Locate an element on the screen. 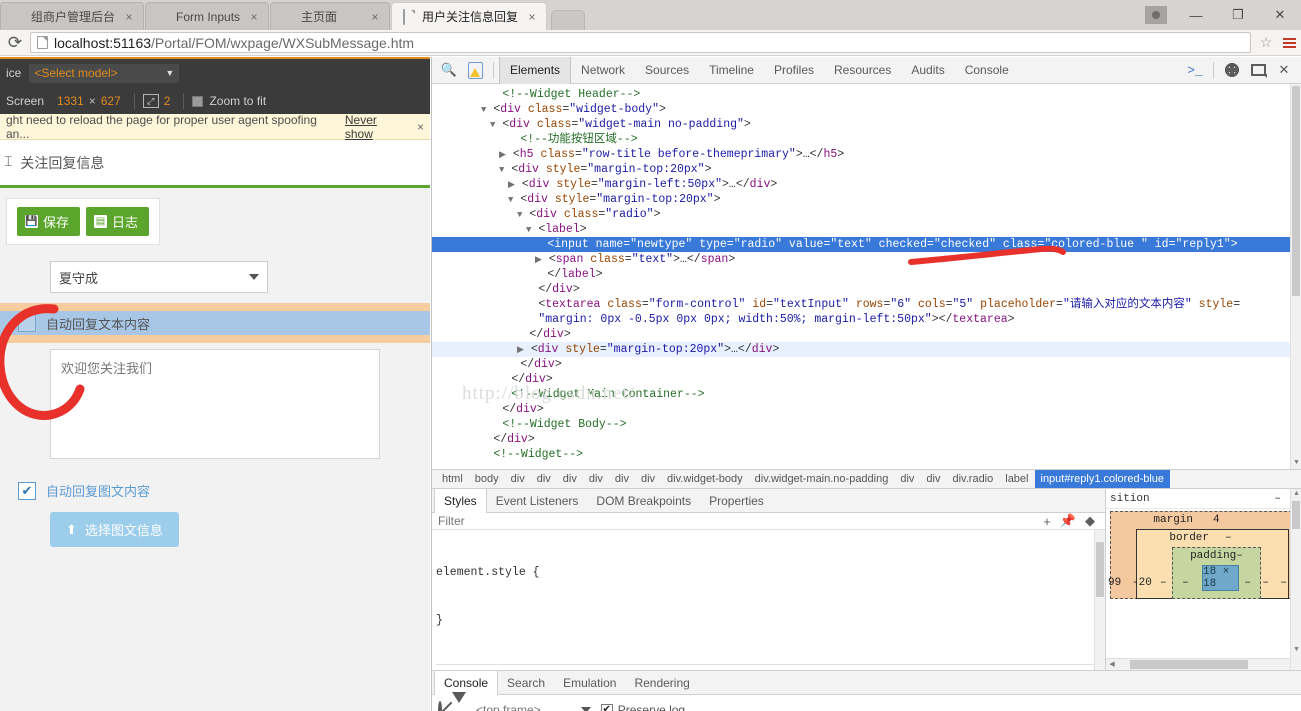  dom-node-1: ▼ <div class="widget-body"> is located at coordinates (866, 109).